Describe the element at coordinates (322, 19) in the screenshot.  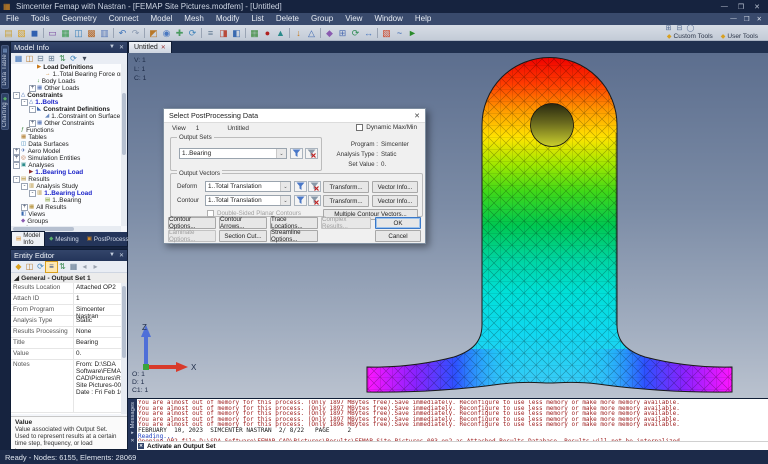
I see `menu-group: Group` at that location.